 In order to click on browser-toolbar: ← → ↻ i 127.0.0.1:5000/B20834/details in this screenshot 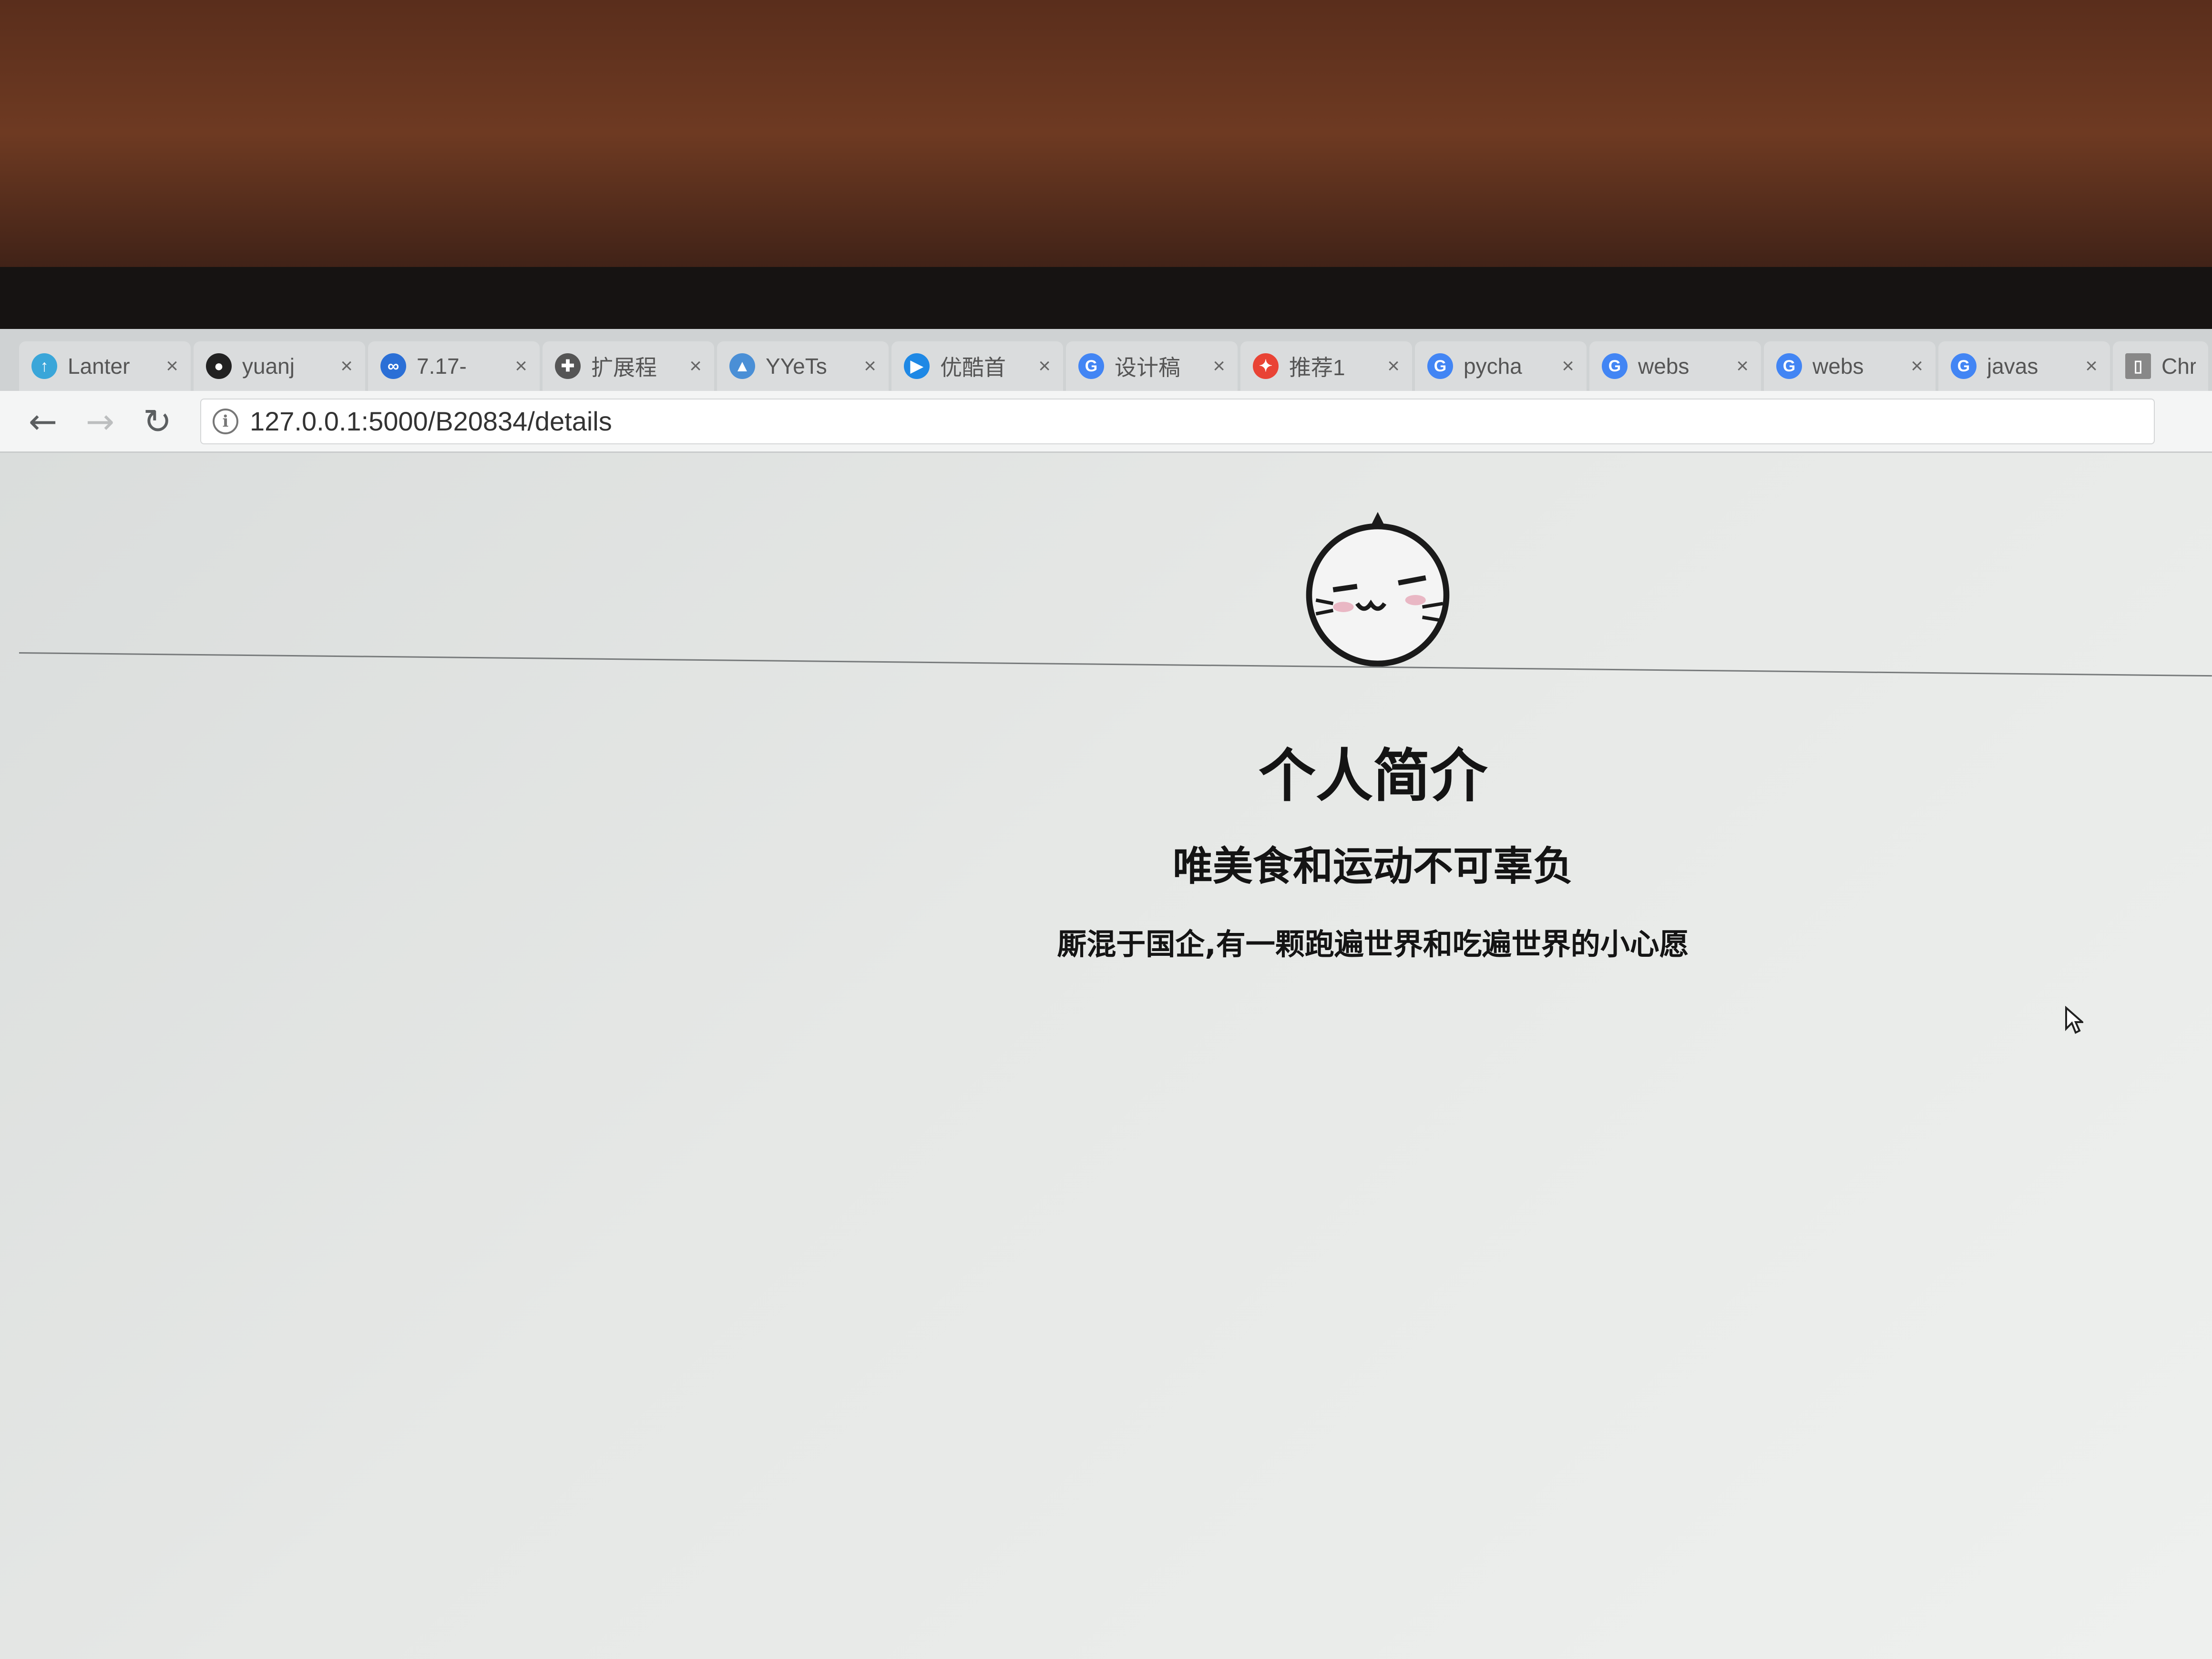, I will do `click(1106, 422)`.